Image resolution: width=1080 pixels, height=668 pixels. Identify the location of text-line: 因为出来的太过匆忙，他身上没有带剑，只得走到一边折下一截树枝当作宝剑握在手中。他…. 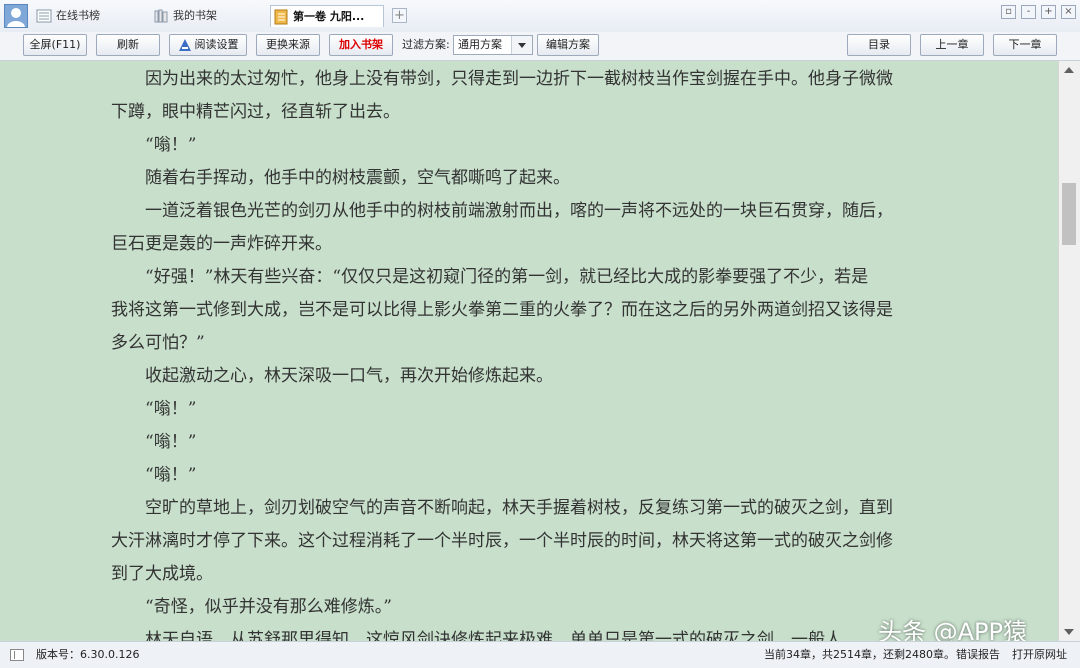
(502, 79).